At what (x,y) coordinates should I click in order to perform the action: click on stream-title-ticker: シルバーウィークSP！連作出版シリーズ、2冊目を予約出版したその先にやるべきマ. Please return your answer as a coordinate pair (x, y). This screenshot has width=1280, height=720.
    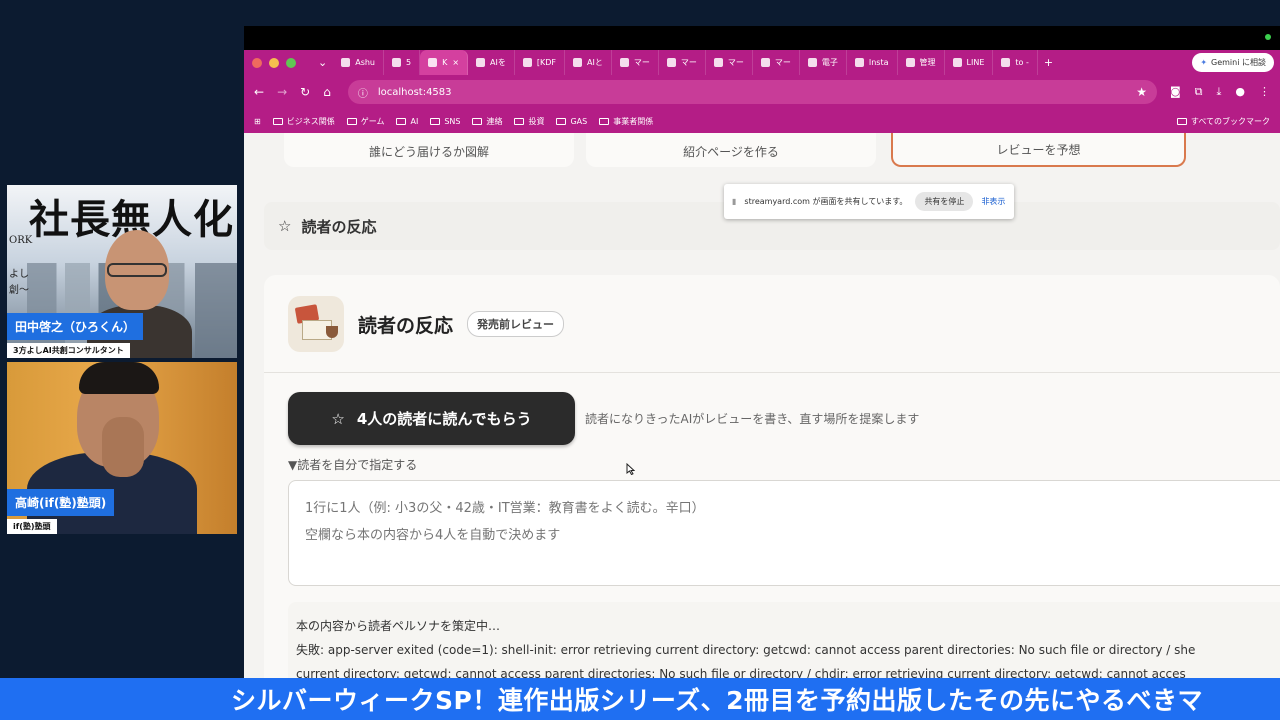
    Looking at the image, I should click on (640, 699).